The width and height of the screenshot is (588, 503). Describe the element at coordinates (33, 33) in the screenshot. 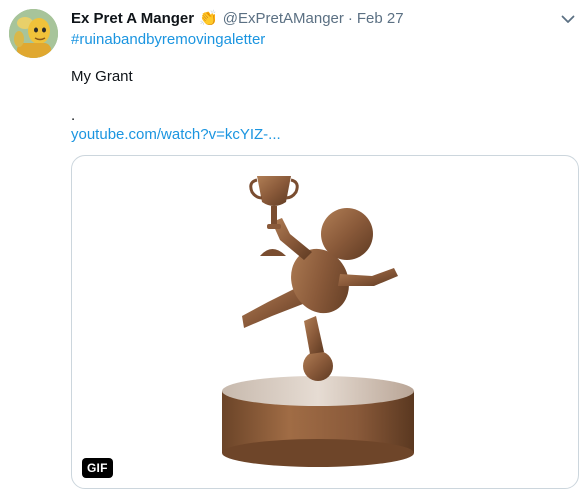

I see `avatar` at that location.